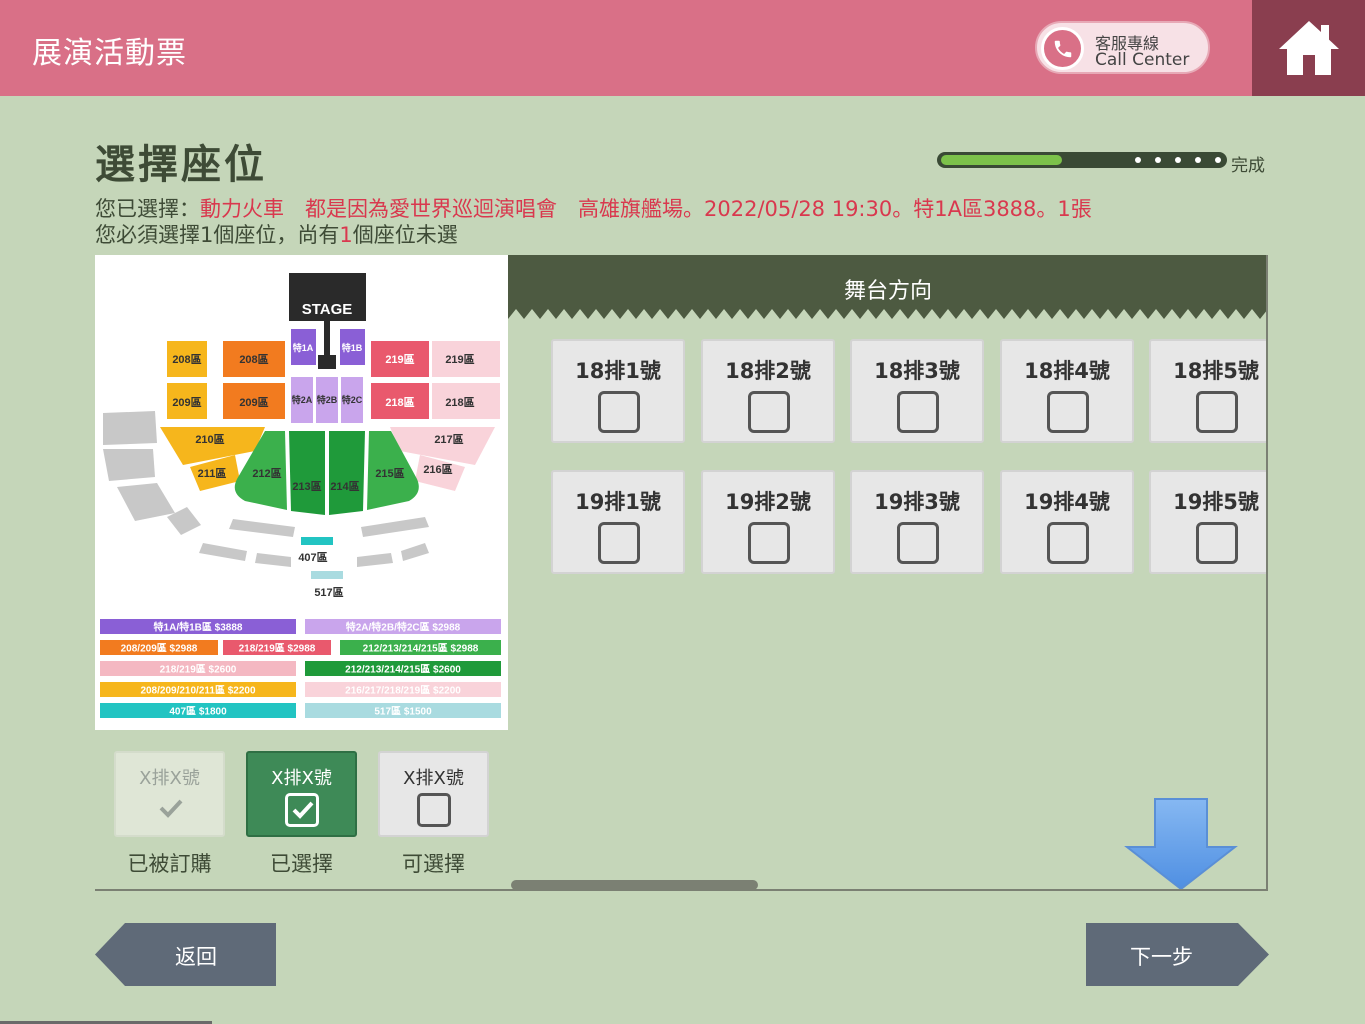 Image resolution: width=1365 pixels, height=1024 pixels. Describe the element at coordinates (1161, 957) in the screenshot. I see `next-button-label: 下一步` at that location.